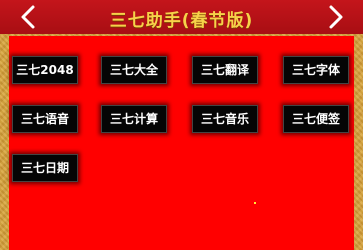 The height and width of the screenshot is (250, 363). Describe the element at coordinates (316, 119) in the screenshot. I see `tile-notes: 三七便签` at that location.